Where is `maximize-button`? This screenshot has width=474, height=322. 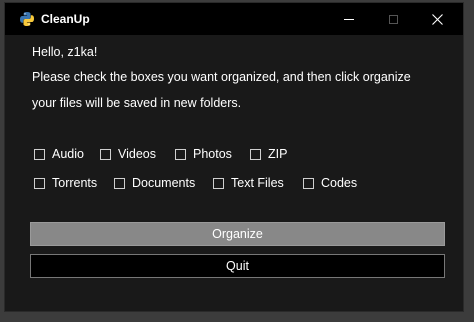 maximize-button is located at coordinates (393, 19).